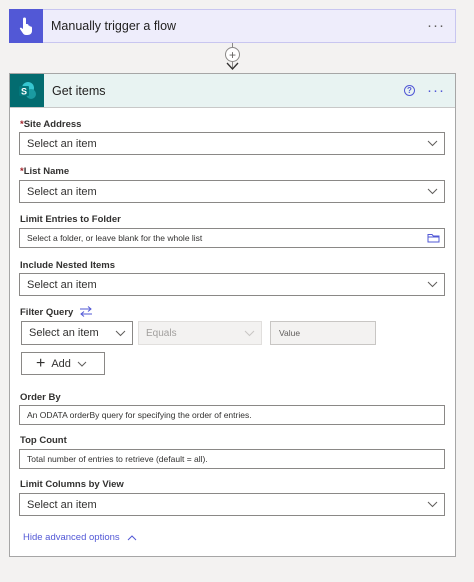 This screenshot has height=582, width=474. I want to click on list-name-dropdown: Select an item, so click(232, 191).